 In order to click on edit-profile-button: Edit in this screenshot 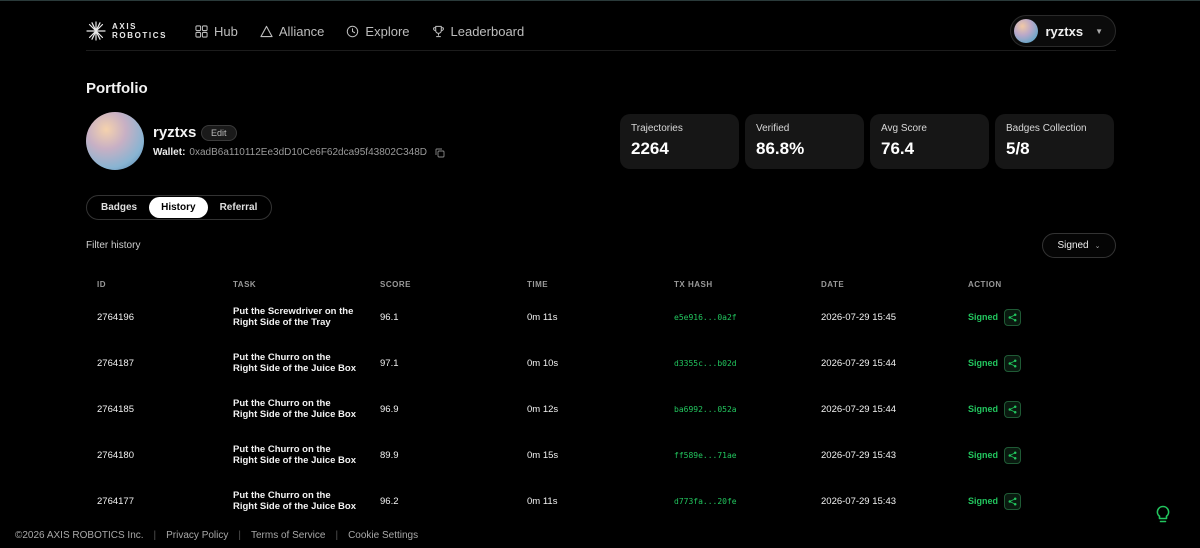, I will do `click(219, 133)`.